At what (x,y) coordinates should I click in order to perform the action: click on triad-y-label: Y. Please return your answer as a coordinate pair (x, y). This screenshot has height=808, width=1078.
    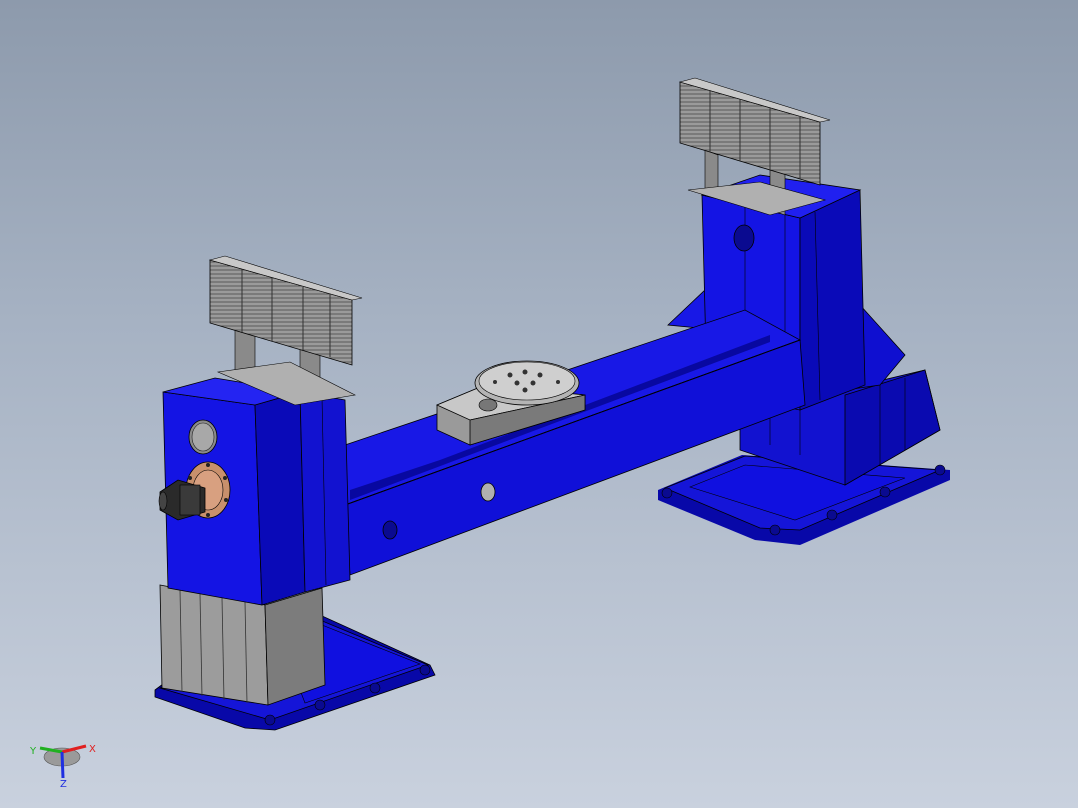
    Looking at the image, I should click on (33, 751).